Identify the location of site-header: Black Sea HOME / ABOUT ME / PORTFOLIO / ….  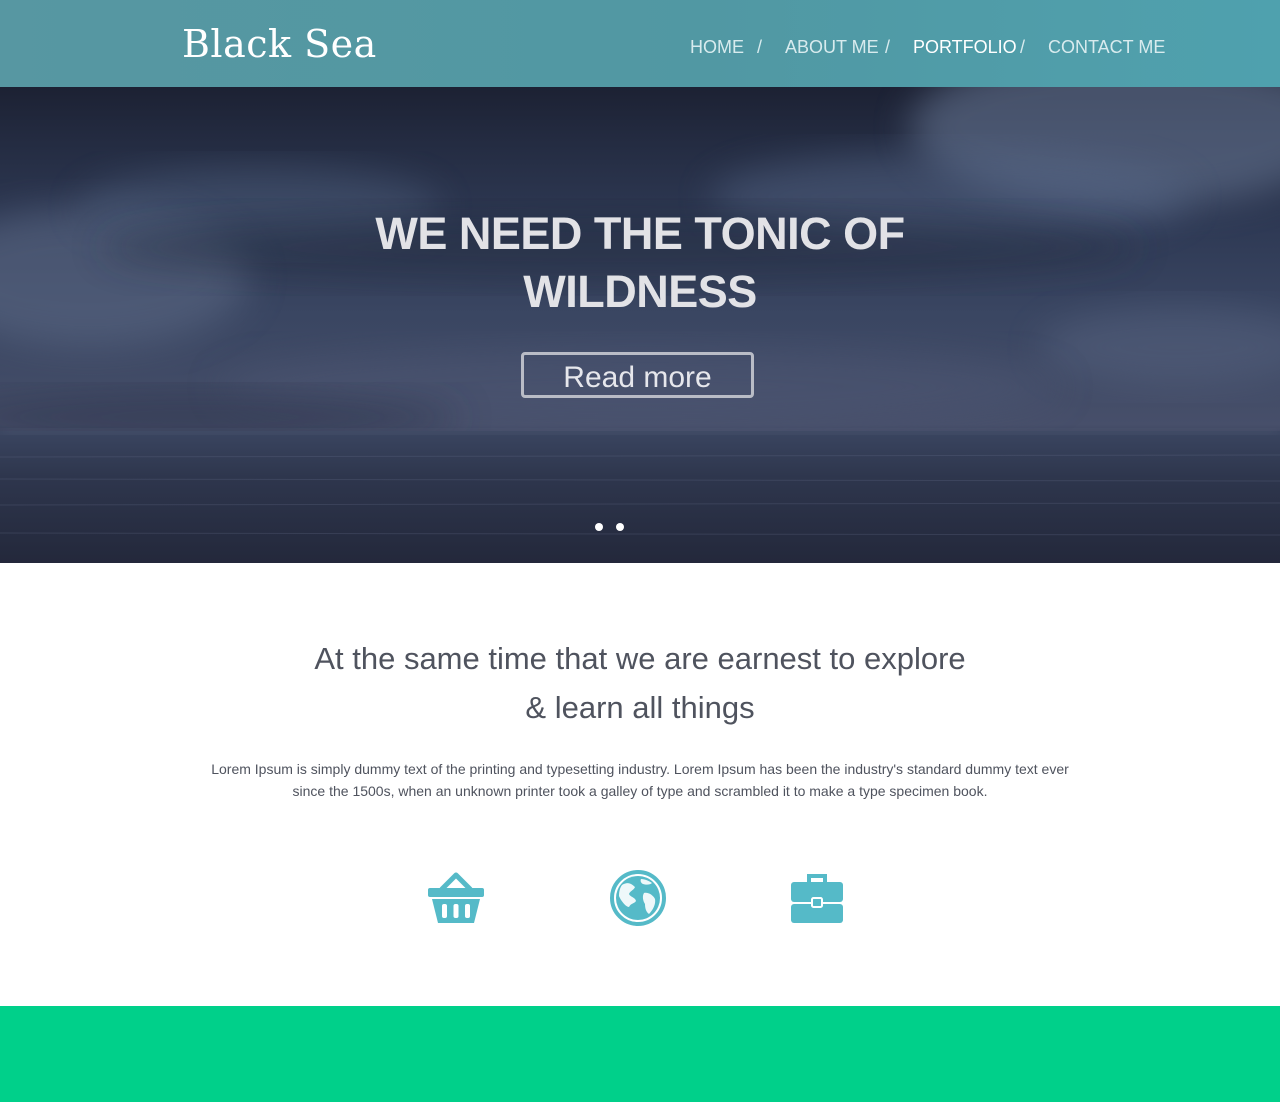
(640, 43).